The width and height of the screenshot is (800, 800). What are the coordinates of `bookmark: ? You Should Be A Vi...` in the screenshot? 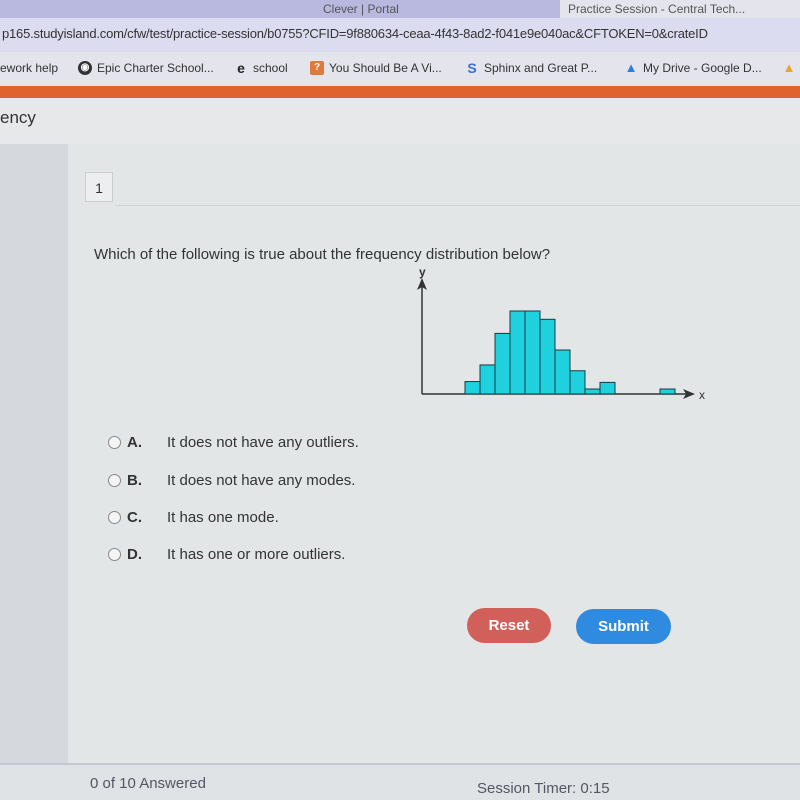 It's located at (376, 68).